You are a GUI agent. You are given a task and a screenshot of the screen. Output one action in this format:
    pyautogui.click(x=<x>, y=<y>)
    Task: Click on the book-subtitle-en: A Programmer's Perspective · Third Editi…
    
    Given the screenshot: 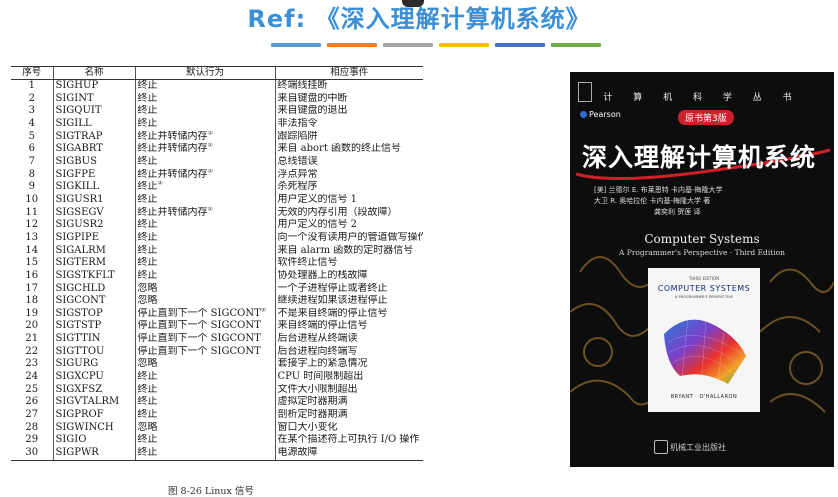 What is the action you would take?
    pyautogui.click(x=702, y=252)
    